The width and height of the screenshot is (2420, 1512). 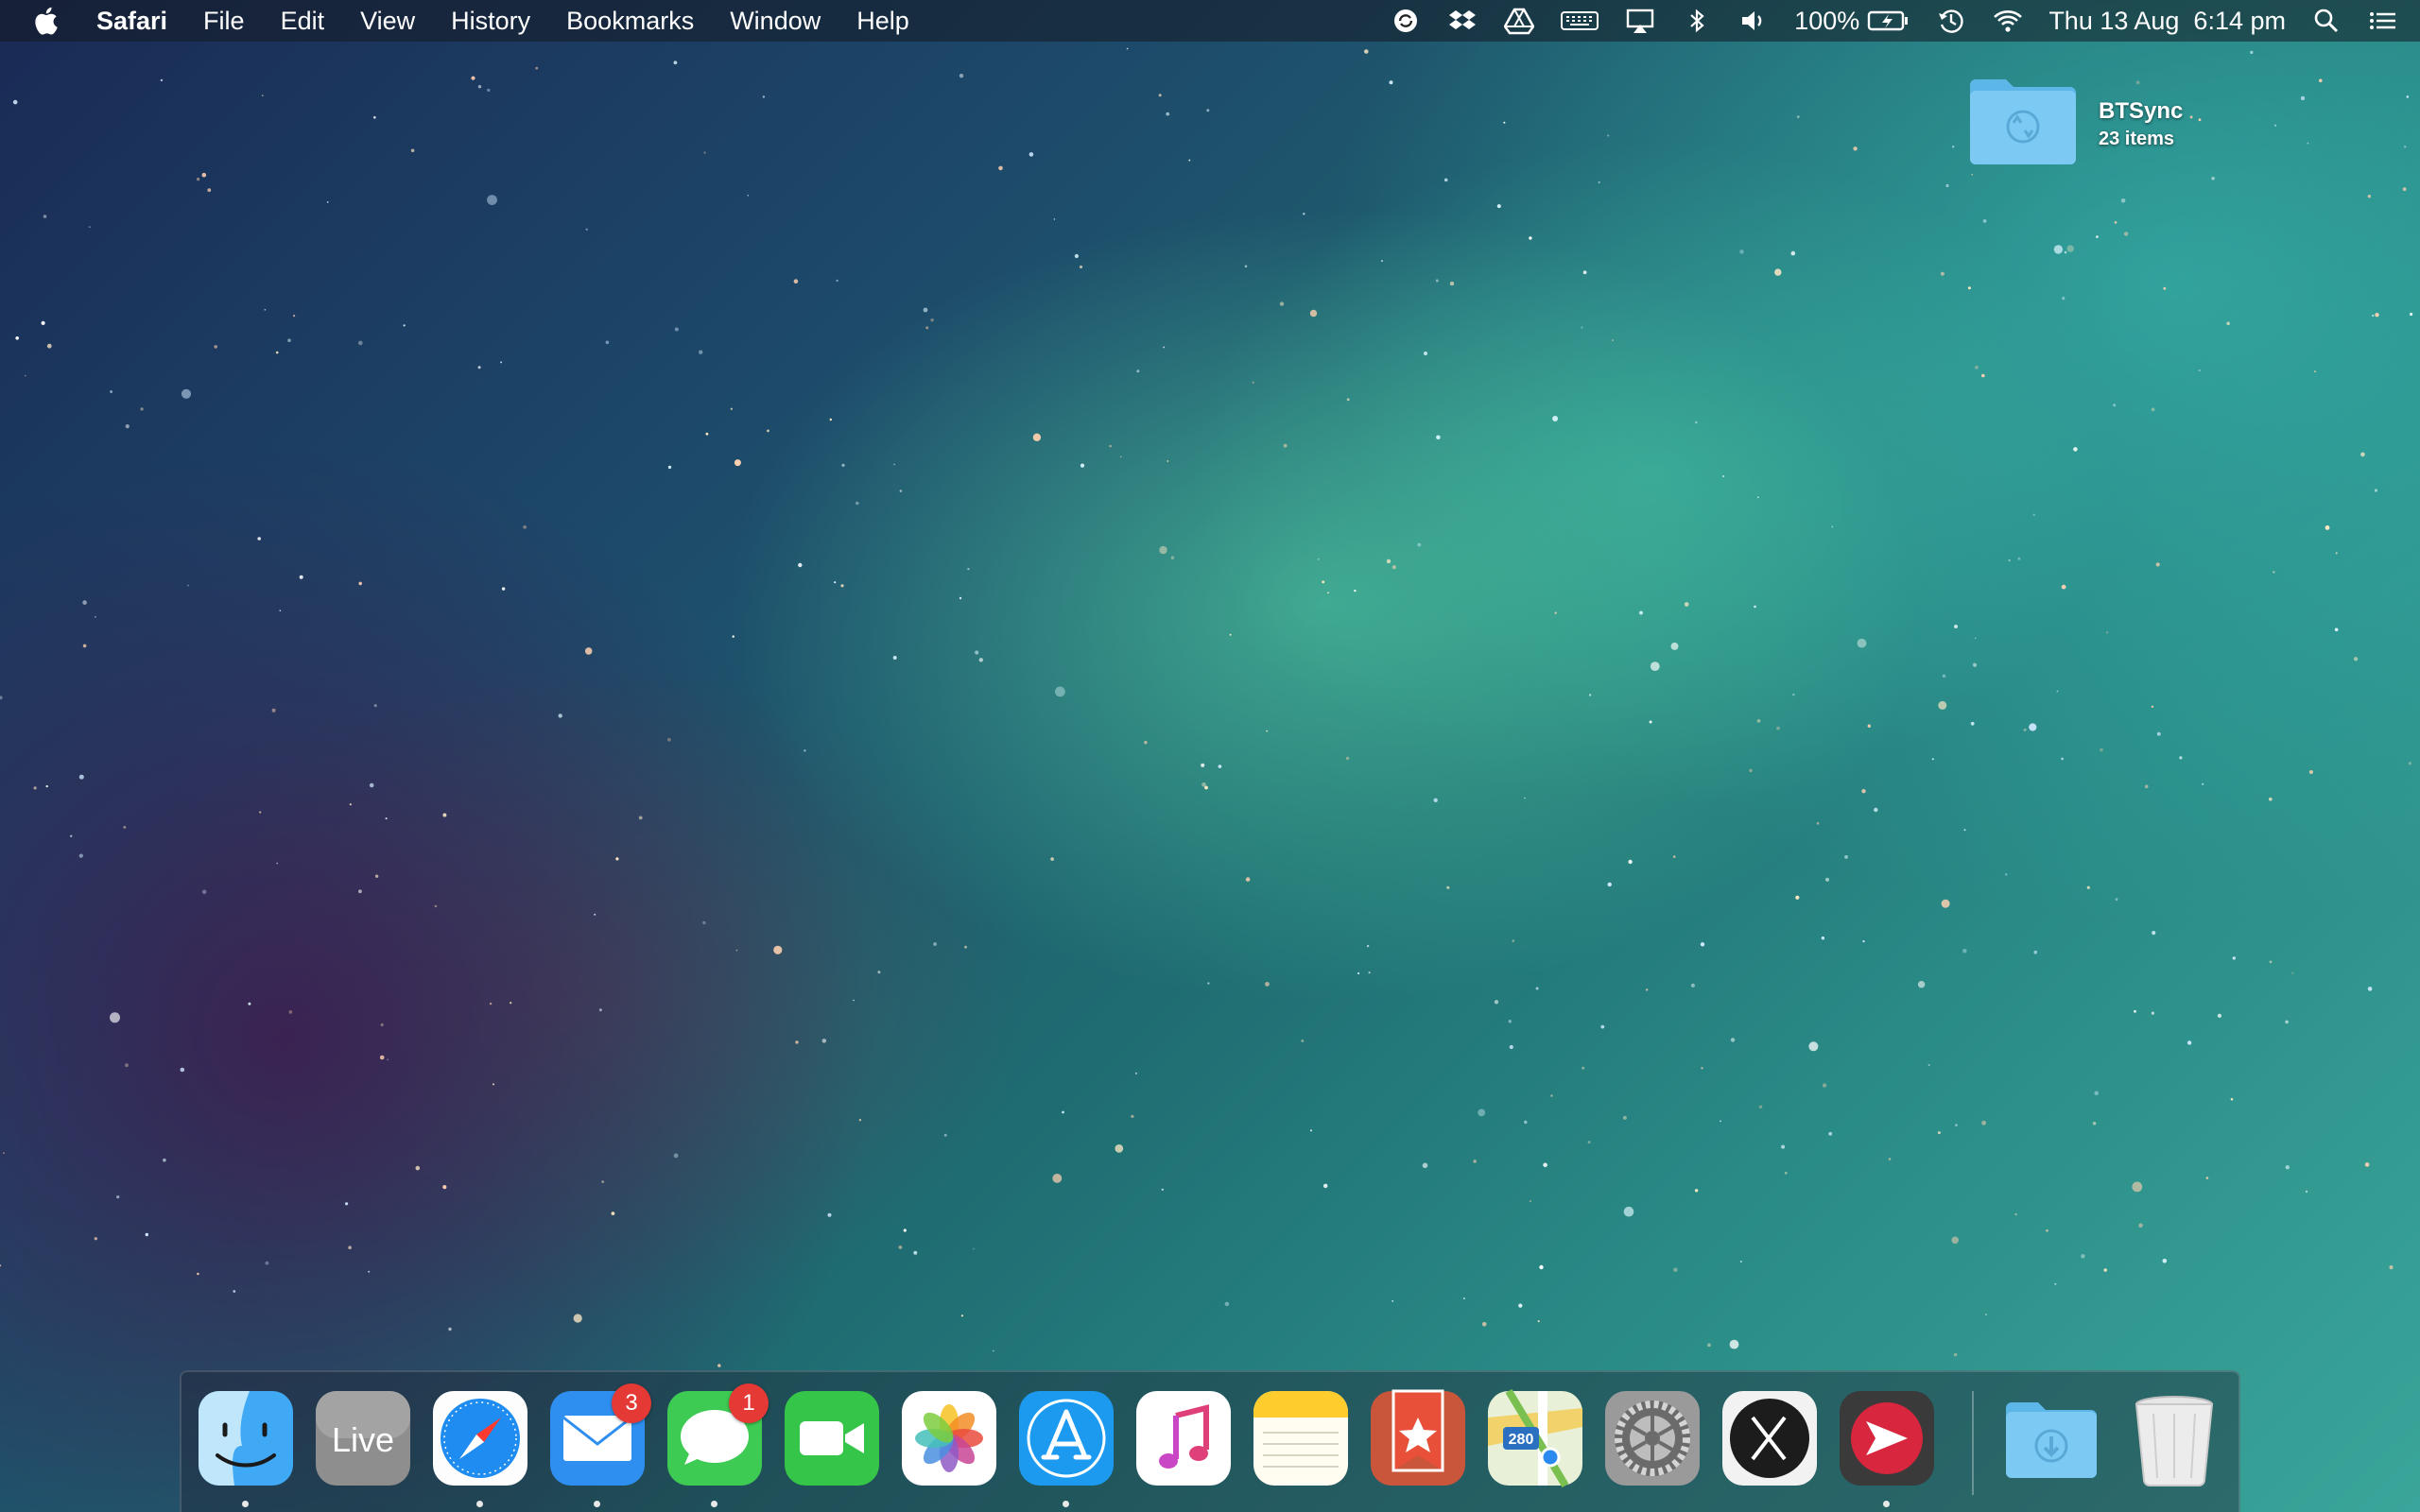 I want to click on system-preferences-icon, so click(x=1652, y=1438).